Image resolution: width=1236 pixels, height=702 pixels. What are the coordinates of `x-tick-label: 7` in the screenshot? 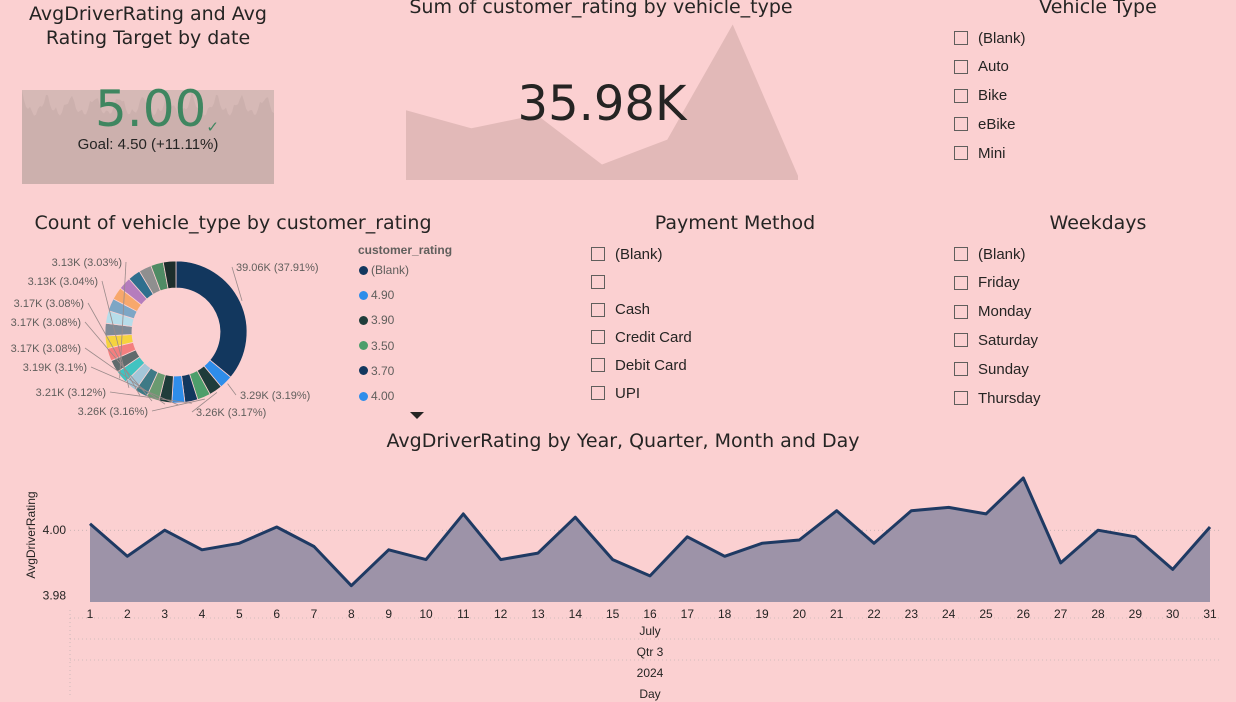 It's located at (314, 614).